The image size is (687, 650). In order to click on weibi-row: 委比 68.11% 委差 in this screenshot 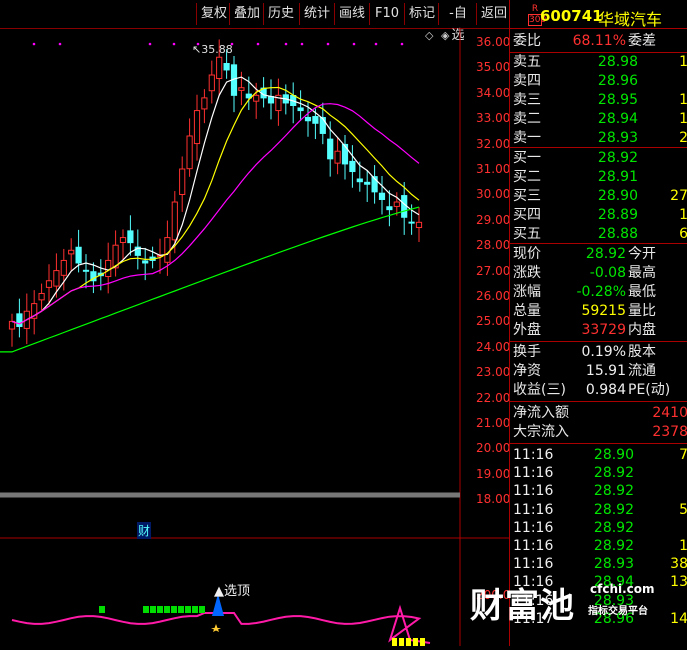, I will do `click(598, 41)`.